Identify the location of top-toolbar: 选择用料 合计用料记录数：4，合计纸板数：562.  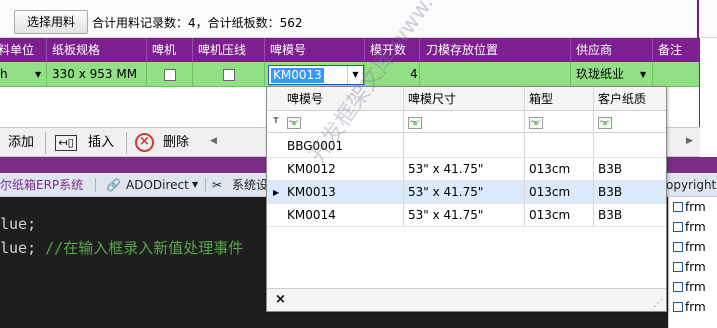
(358, 19).